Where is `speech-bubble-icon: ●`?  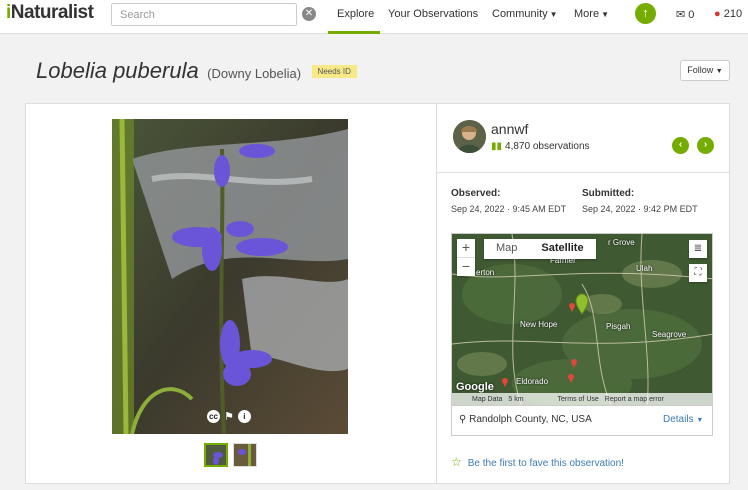 speech-bubble-icon: ● is located at coordinates (717, 14).